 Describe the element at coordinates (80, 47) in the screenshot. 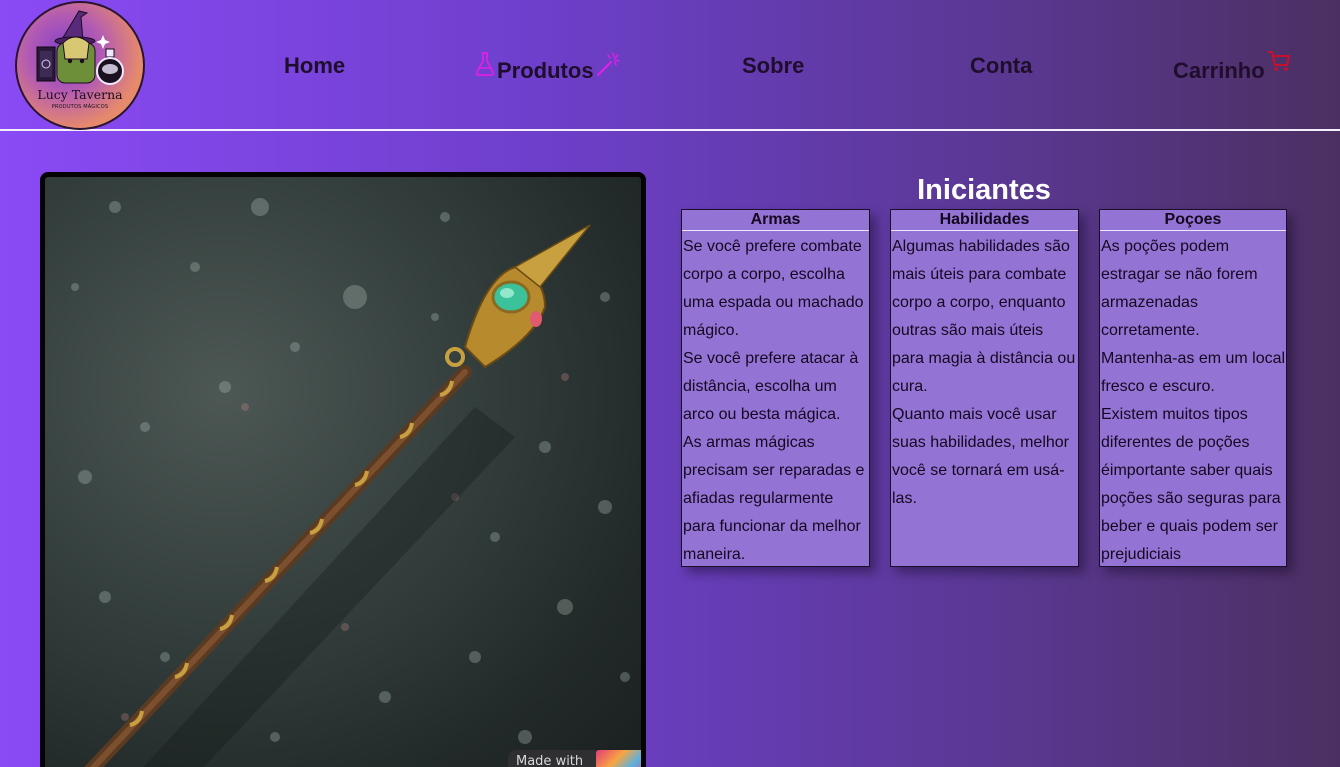

I see `logo-illustration` at that location.